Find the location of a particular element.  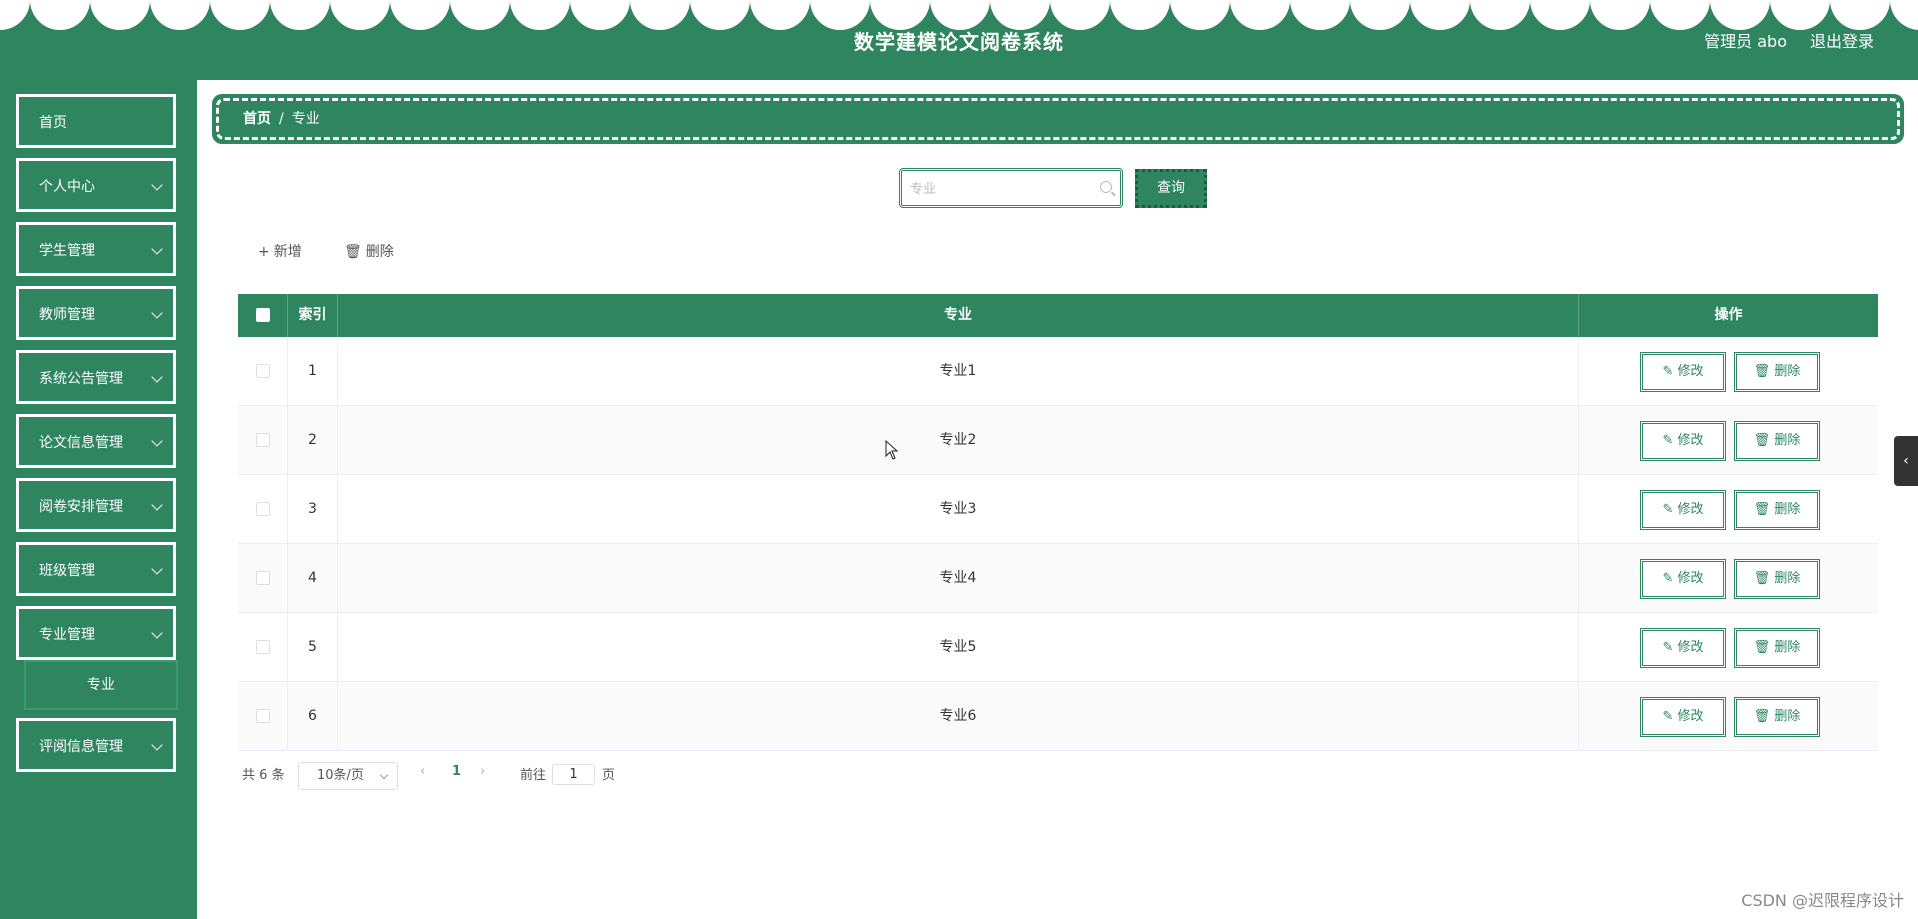

select-all-checkbox is located at coordinates (262, 315).